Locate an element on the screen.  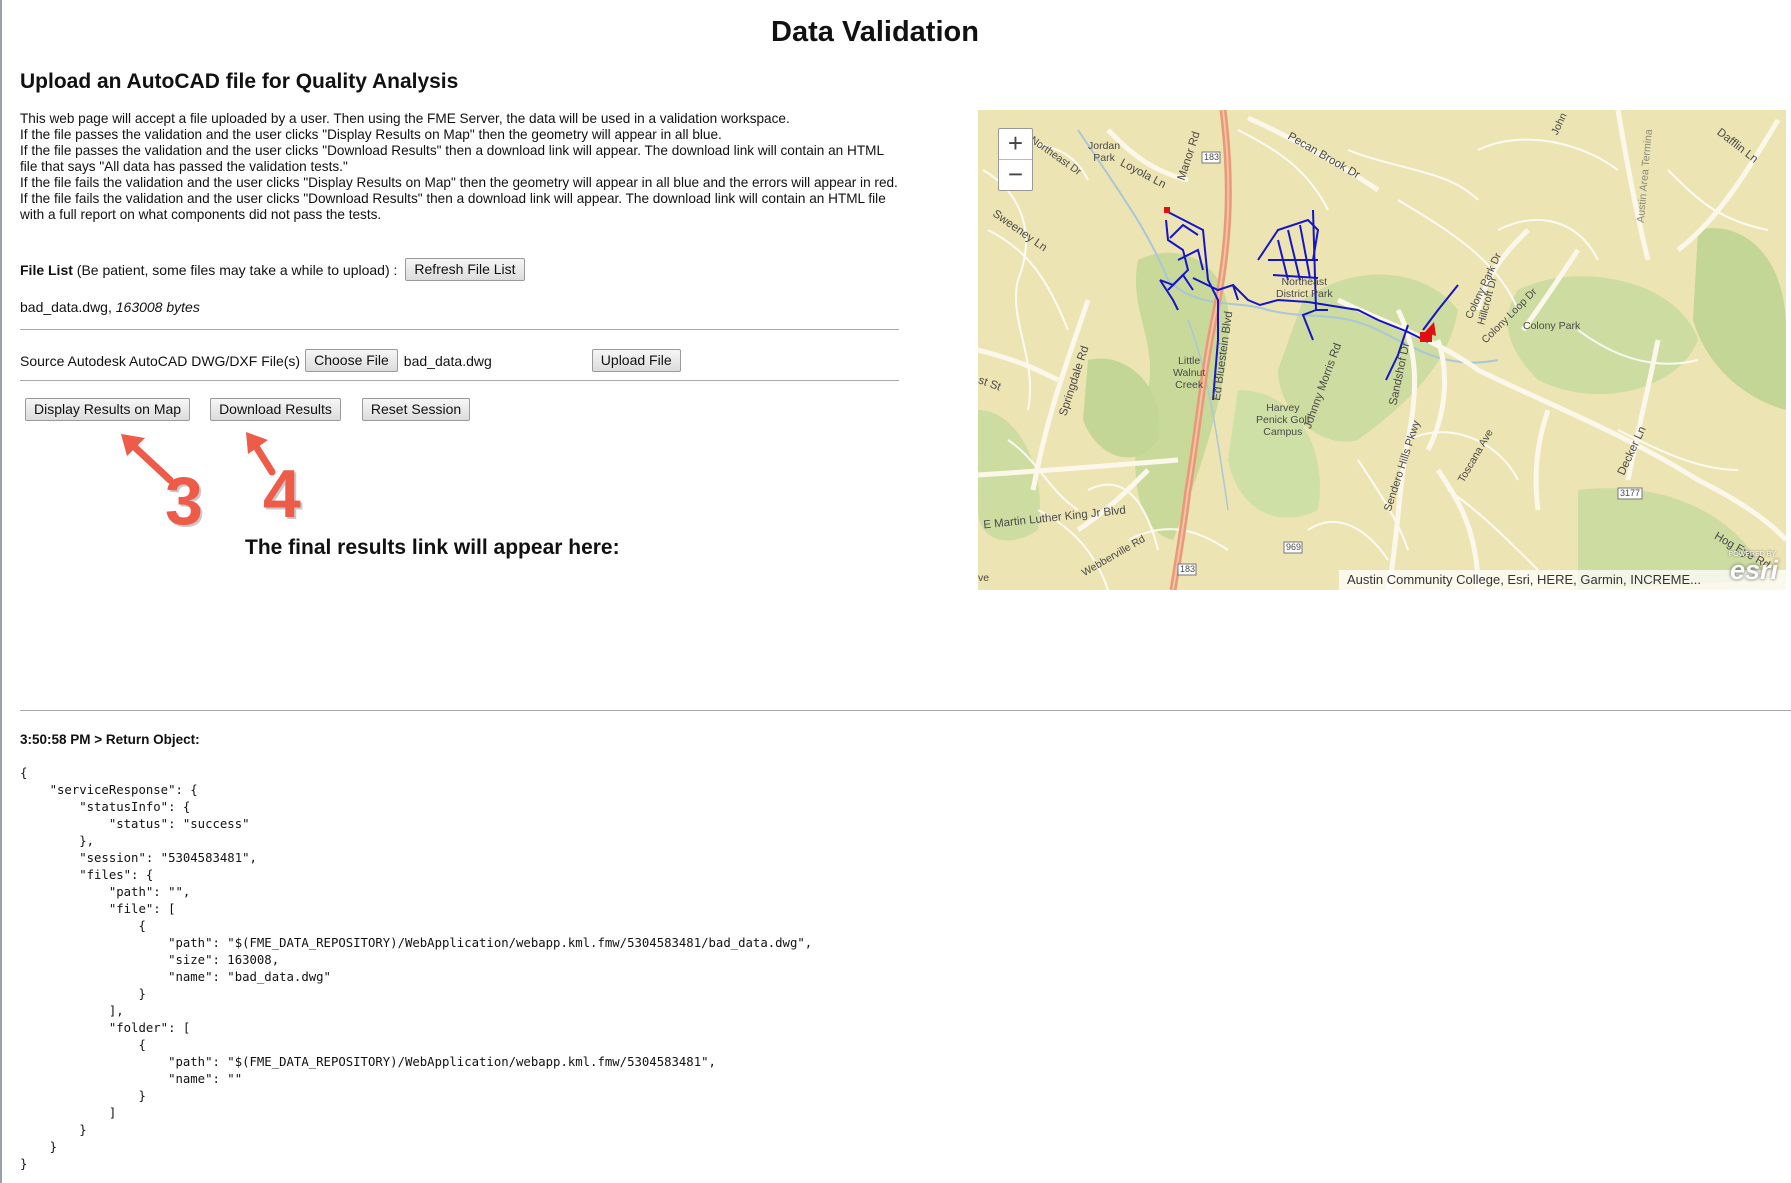
page-title: Data Validation is located at coordinates (875, 32).